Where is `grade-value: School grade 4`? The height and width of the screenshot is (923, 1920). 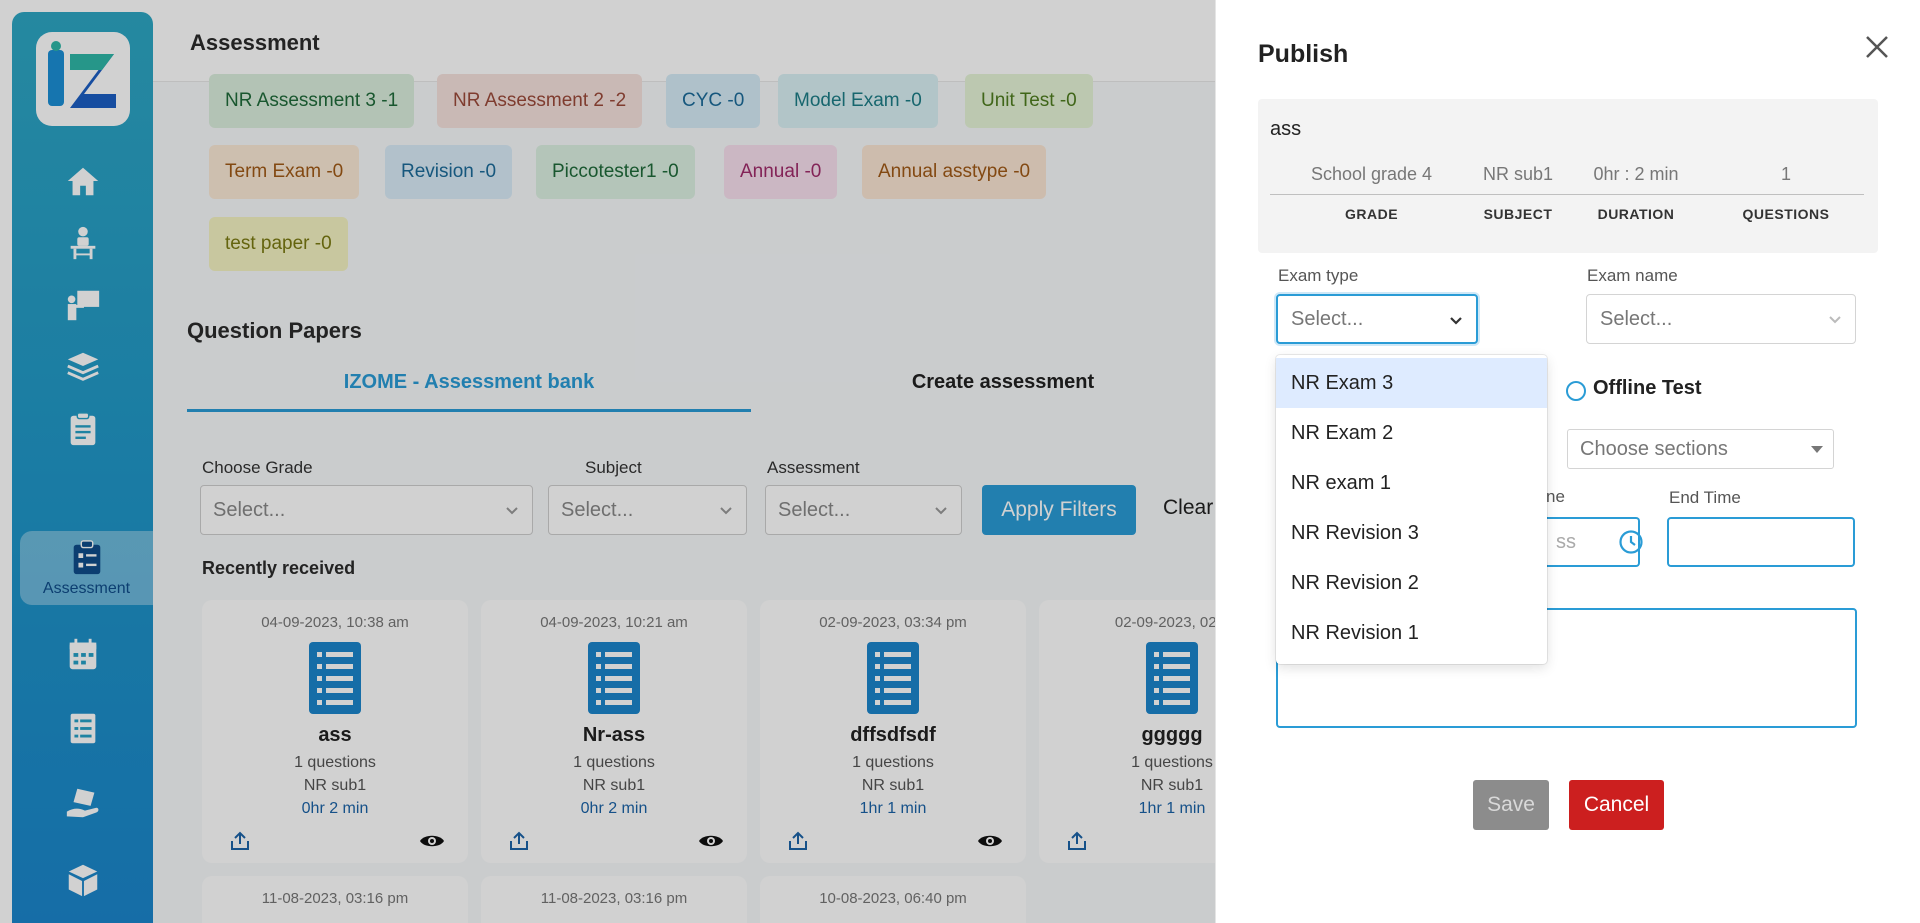 grade-value: School grade 4 is located at coordinates (1371, 174).